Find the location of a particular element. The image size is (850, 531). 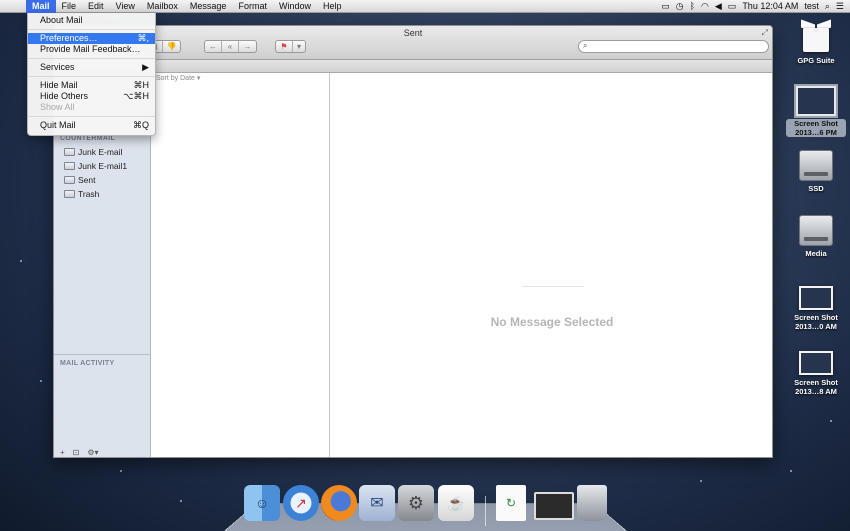

desktop-icon-gpg-suite: GPG Suite is located at coordinates (816, 42).